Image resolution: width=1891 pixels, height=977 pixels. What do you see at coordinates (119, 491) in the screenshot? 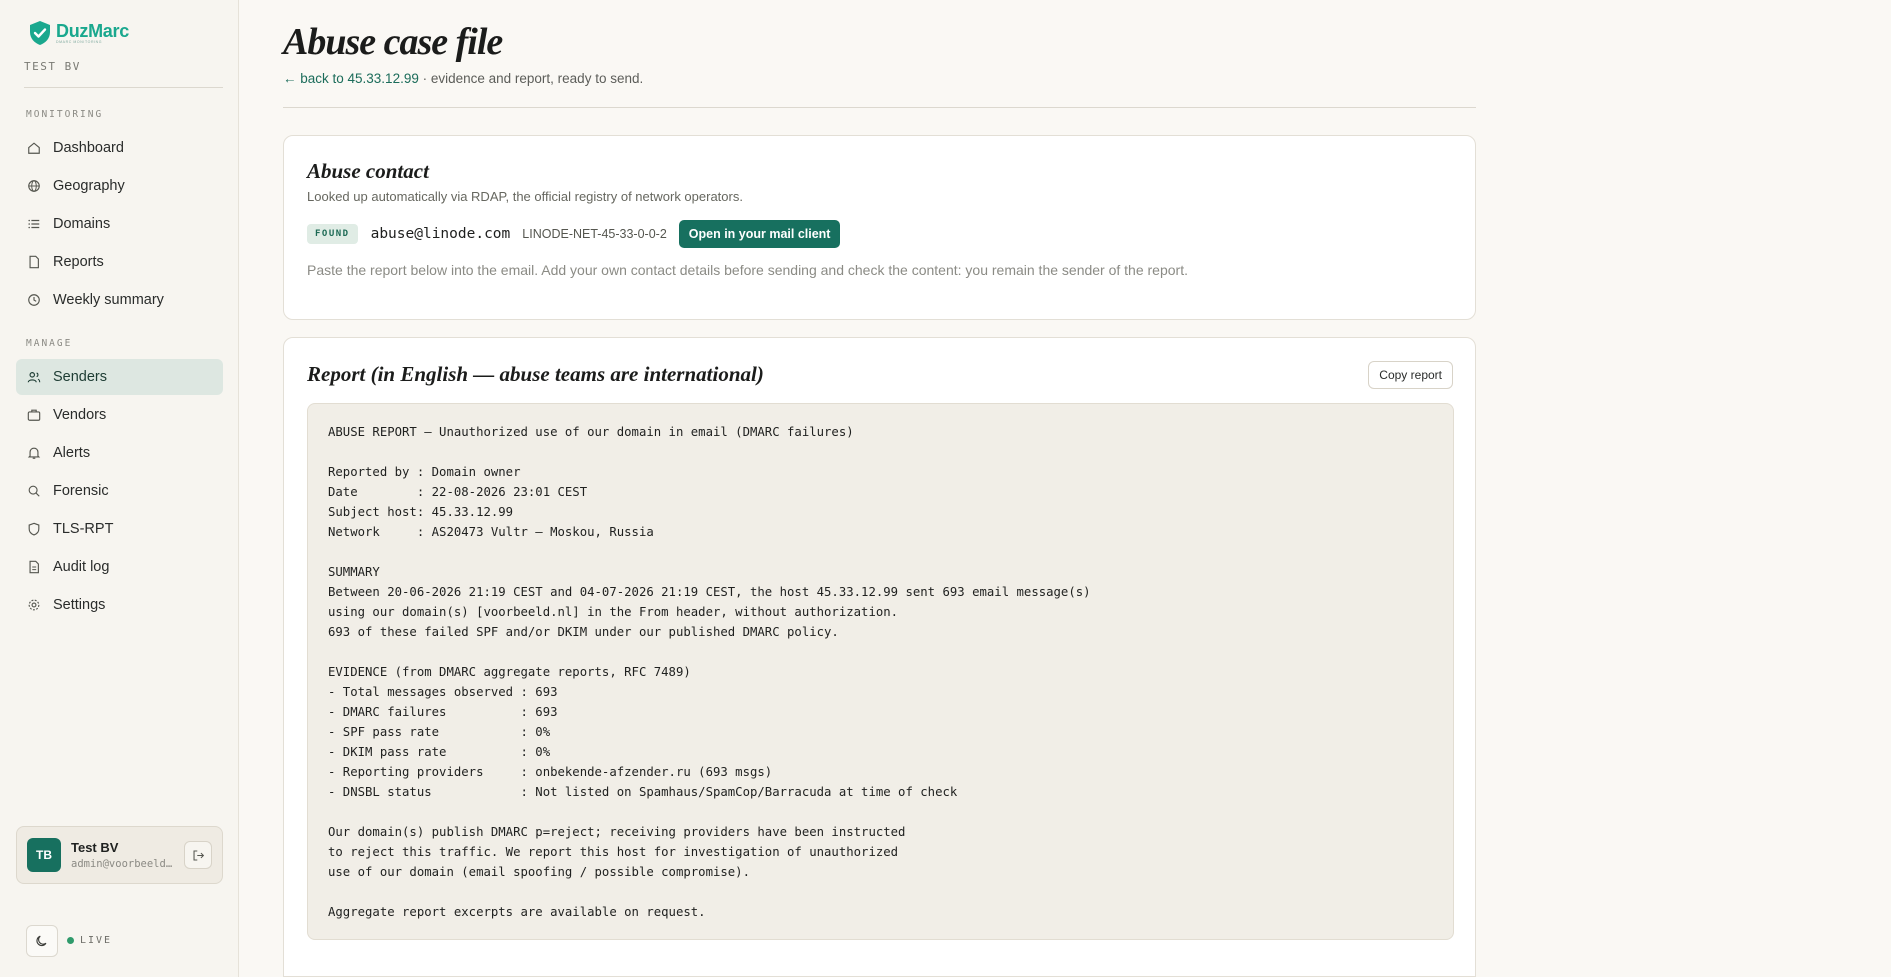
I see `sidebar-item-forensic: Forensic` at bounding box center [119, 491].